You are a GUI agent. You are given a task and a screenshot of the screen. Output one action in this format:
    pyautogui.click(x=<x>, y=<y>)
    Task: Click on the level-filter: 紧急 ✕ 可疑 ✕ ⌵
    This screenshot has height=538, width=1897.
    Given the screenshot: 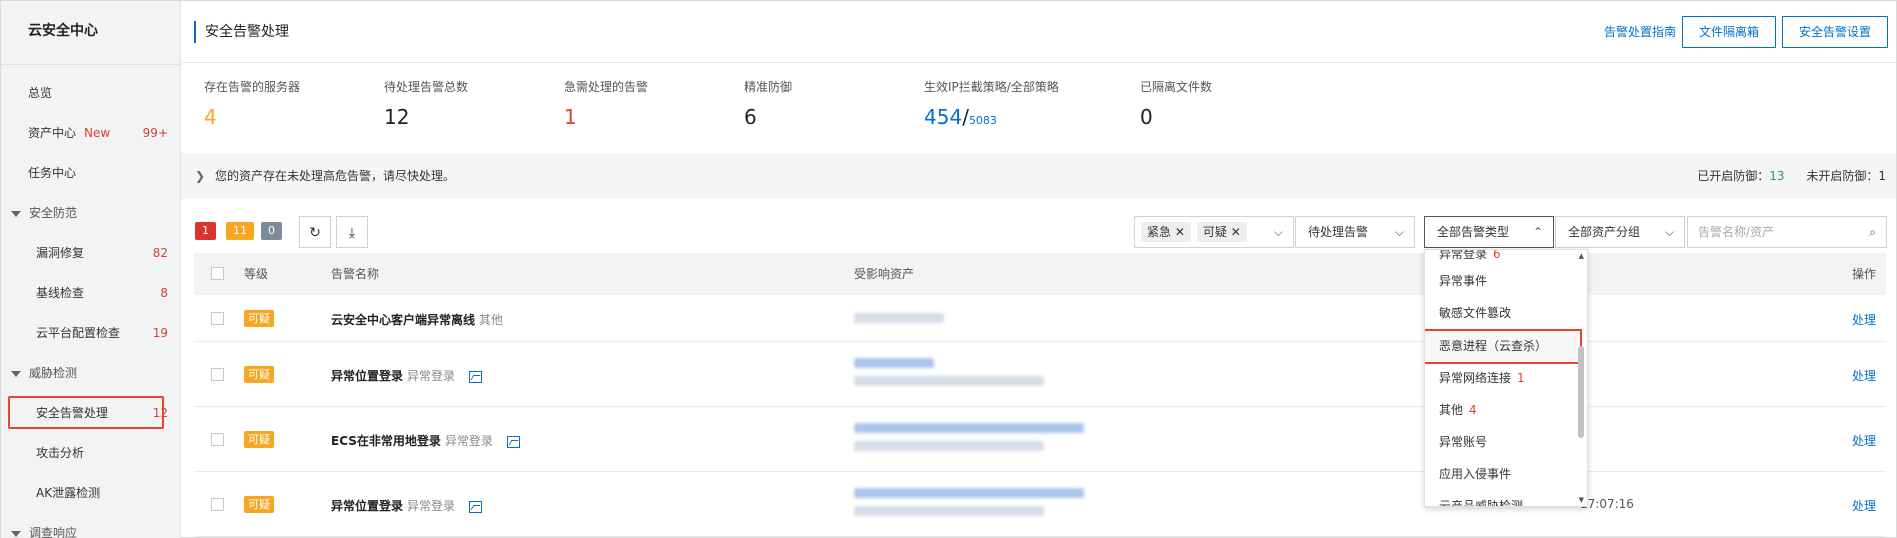 What is the action you would take?
    pyautogui.click(x=1214, y=232)
    